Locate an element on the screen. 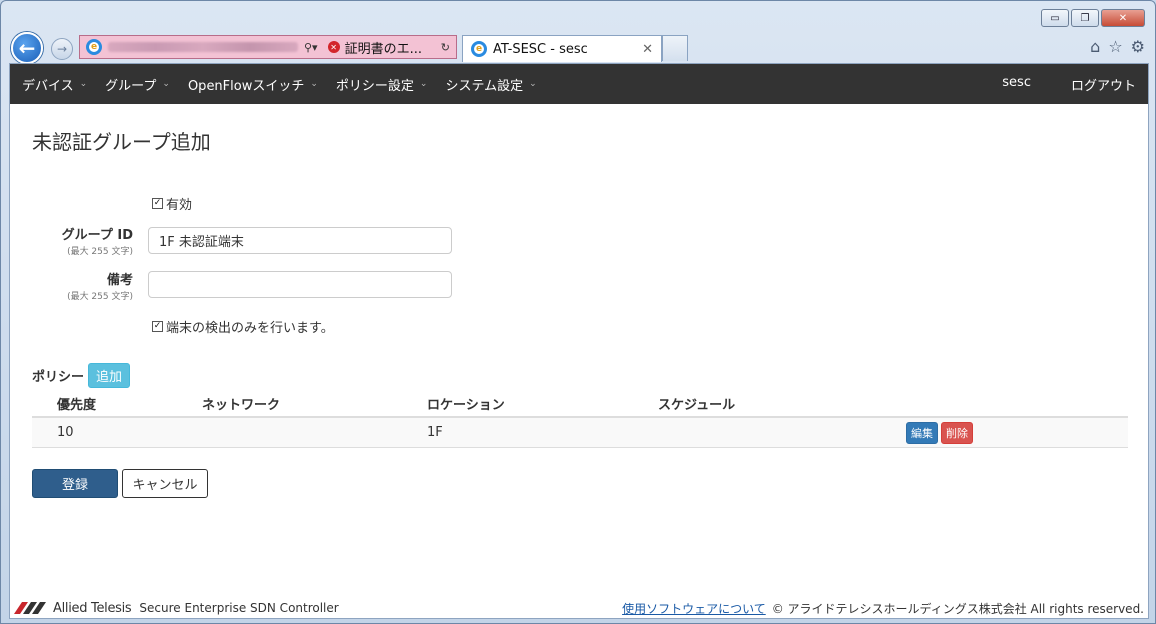 The width and height of the screenshot is (1156, 624). note-label-block: 備考 (最大 255 文字) is located at coordinates (71, 285).